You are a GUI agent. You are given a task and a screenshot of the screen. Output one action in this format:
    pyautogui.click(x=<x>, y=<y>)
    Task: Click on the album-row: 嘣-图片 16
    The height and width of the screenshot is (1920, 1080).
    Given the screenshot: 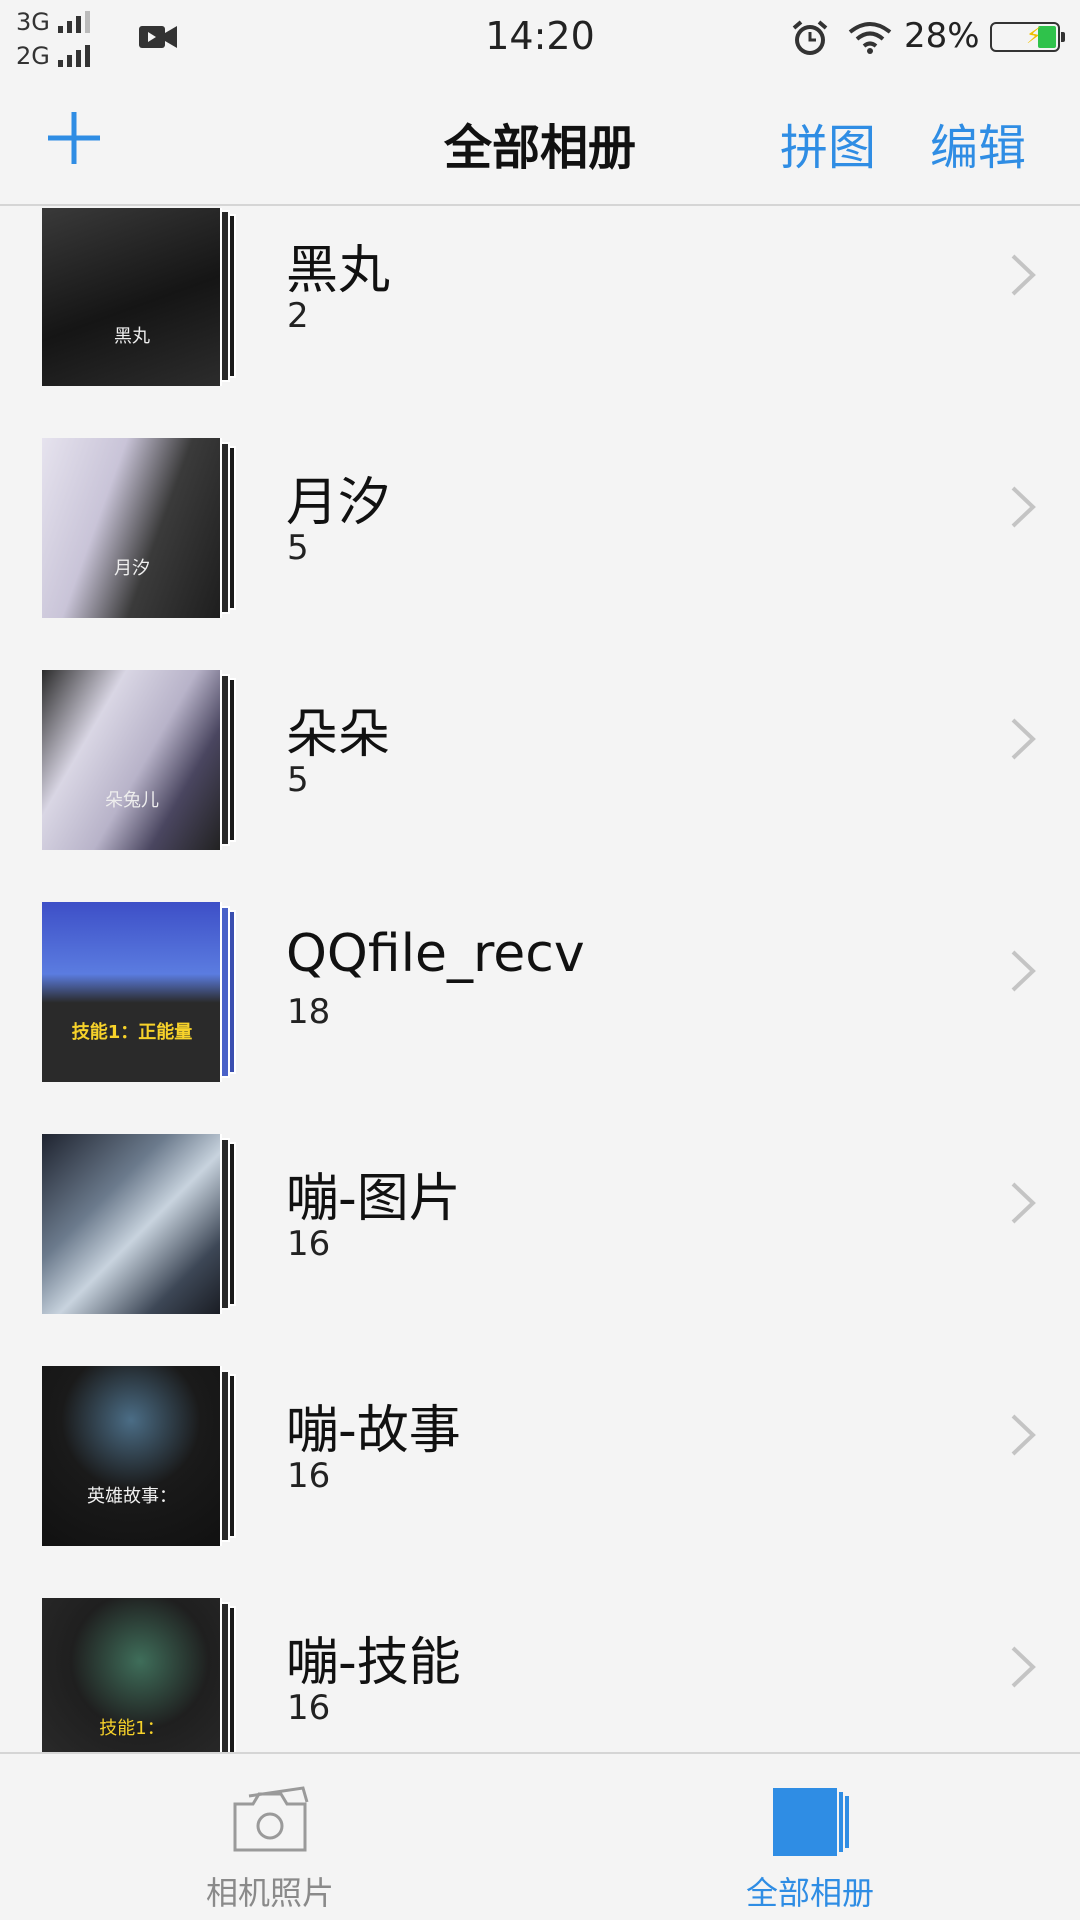 What is the action you would take?
    pyautogui.click(x=540, y=1204)
    